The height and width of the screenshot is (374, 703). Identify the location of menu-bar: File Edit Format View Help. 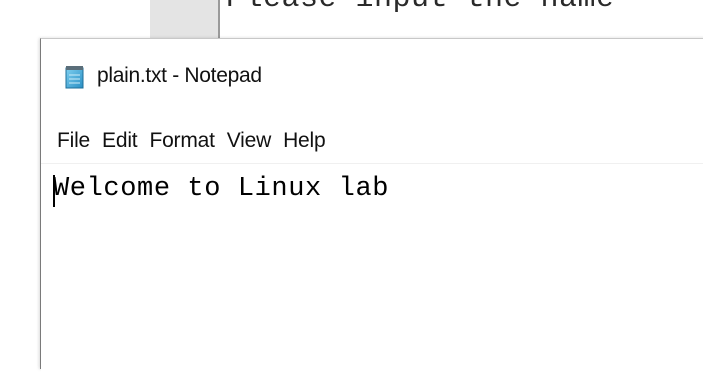
(188, 141).